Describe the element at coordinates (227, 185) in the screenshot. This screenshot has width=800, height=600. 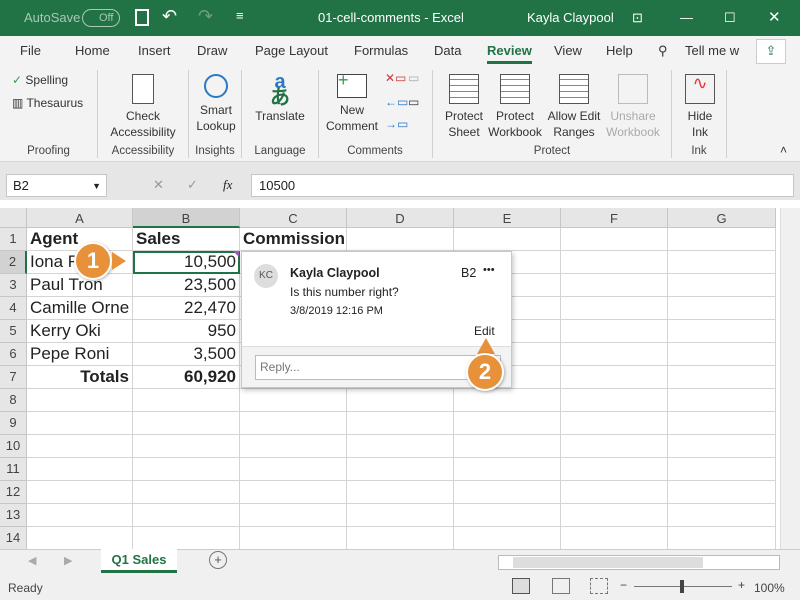
I see `insert-function-icon: fx` at that location.